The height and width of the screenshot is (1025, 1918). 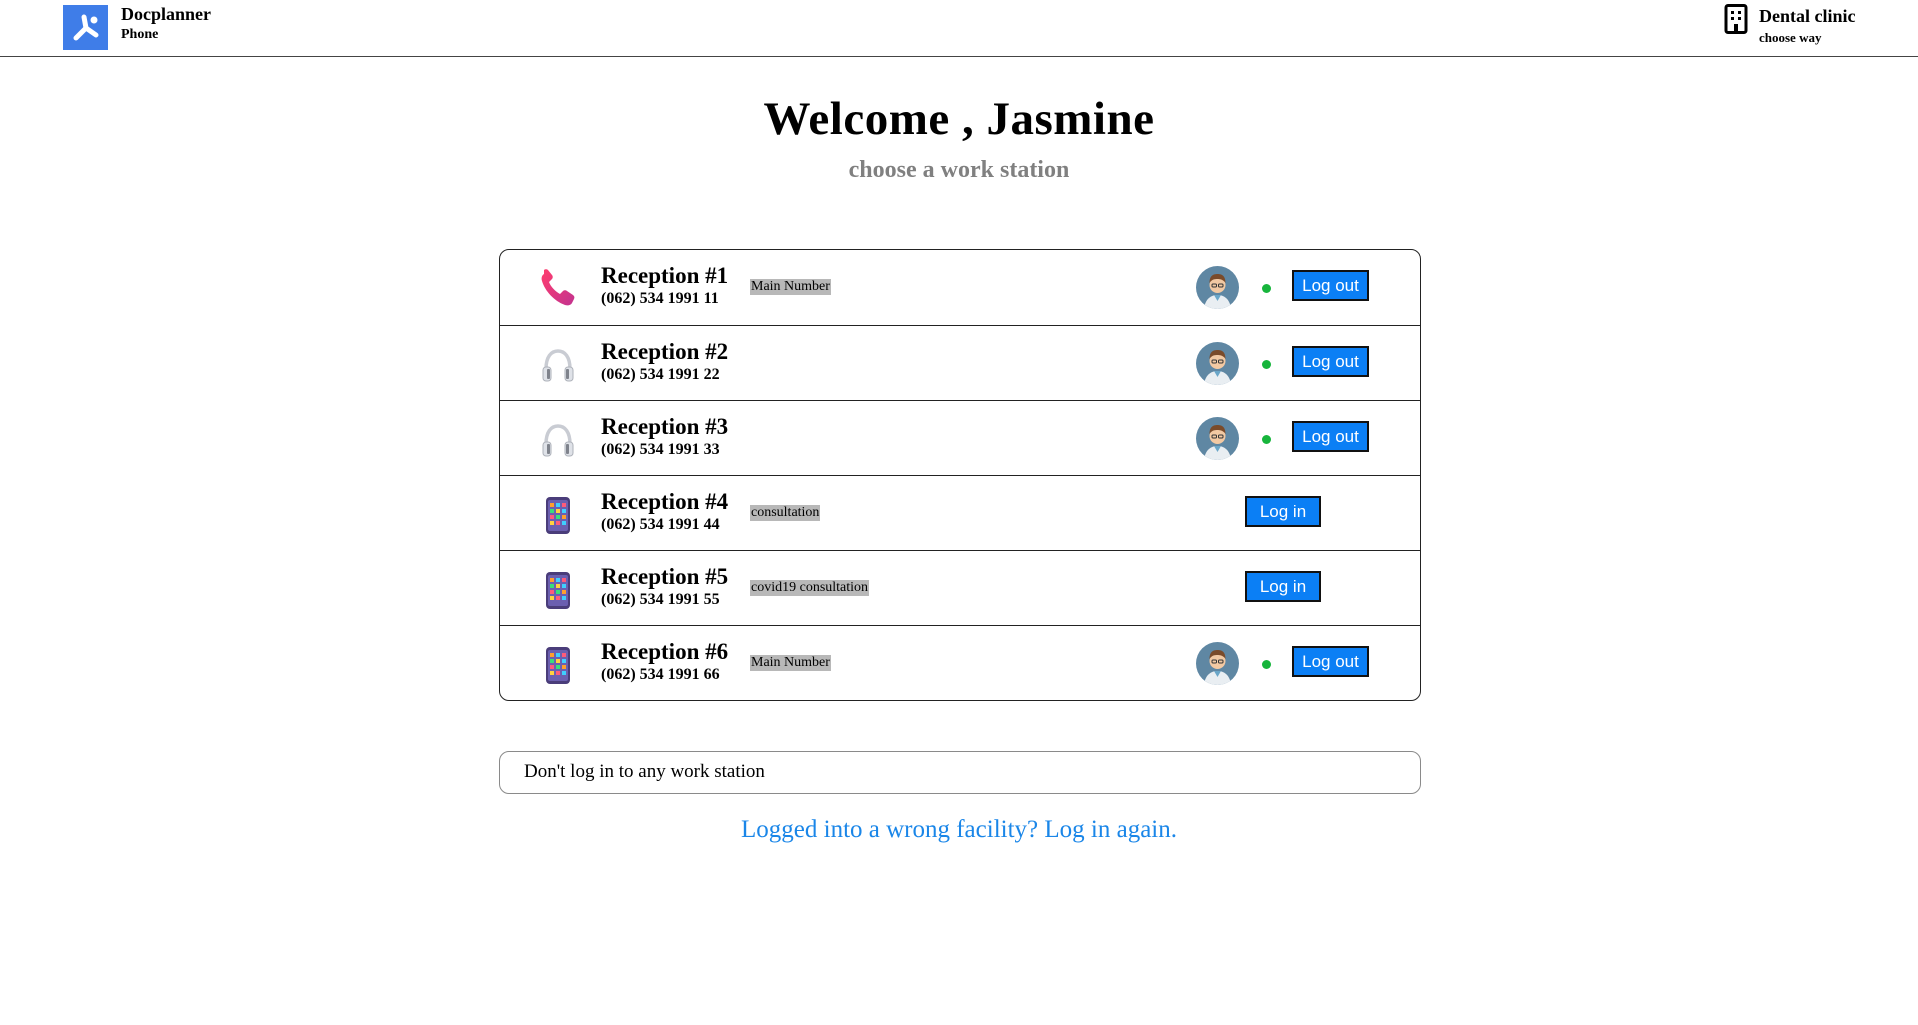 I want to click on station-title: Reception #4, so click(x=665, y=501).